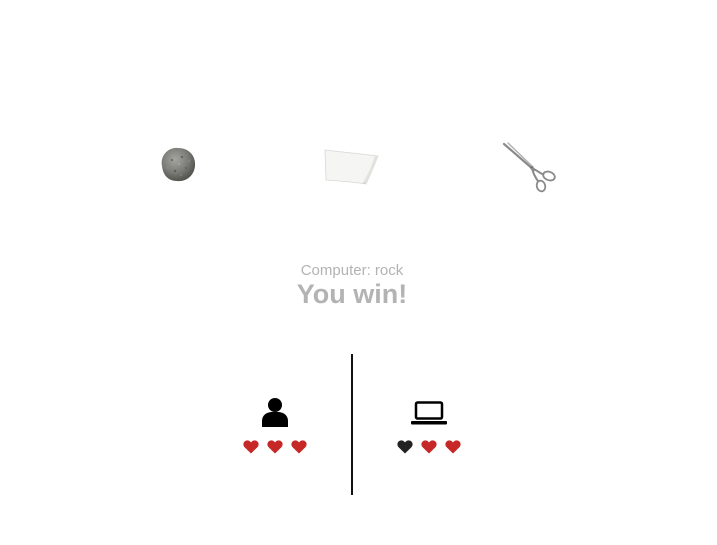 The width and height of the screenshot is (717, 545). I want to click on user-icon, so click(275, 412).